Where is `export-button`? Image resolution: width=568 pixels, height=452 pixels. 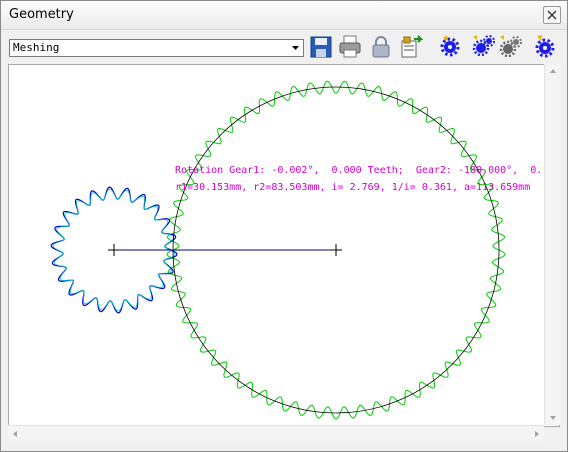 export-button is located at coordinates (411, 47).